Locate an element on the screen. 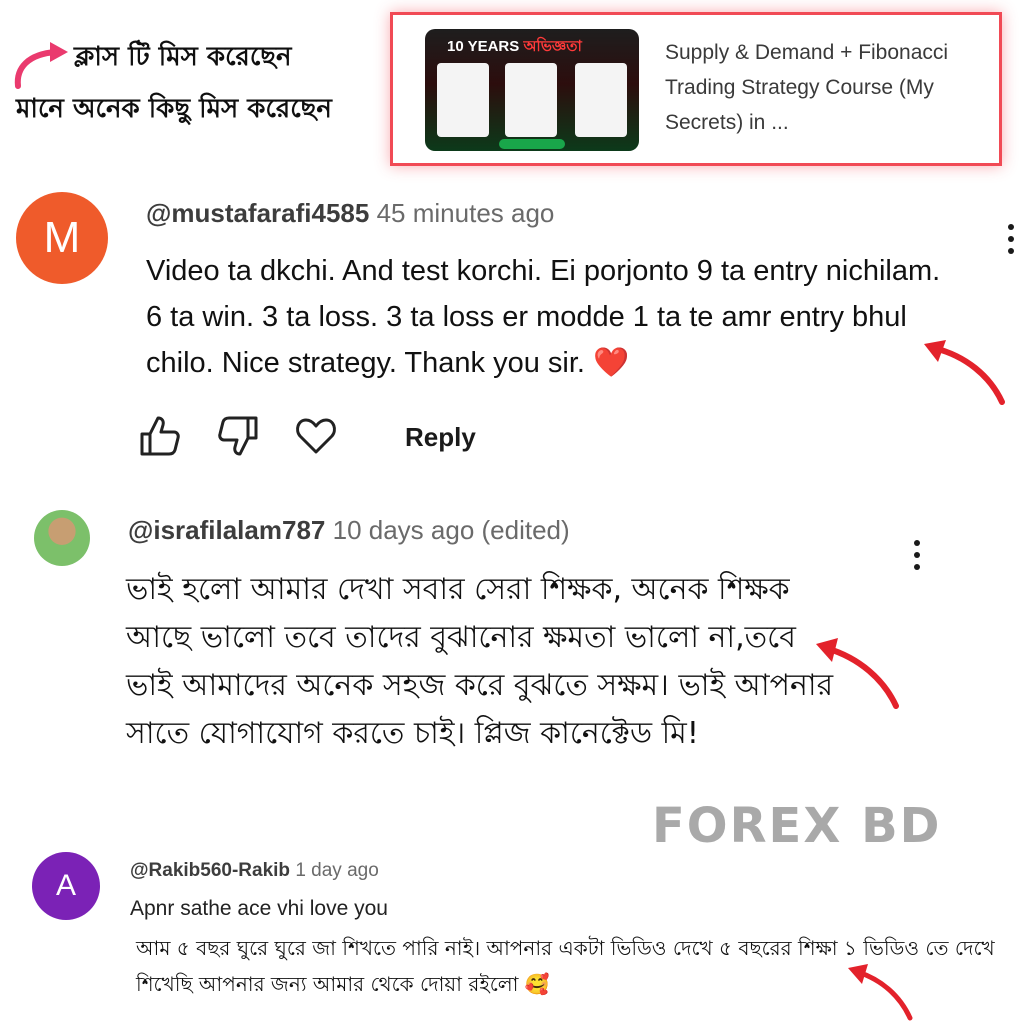  course-thumbnail: 10 YEARS অভিজ্ঞতা is located at coordinates (532, 90).